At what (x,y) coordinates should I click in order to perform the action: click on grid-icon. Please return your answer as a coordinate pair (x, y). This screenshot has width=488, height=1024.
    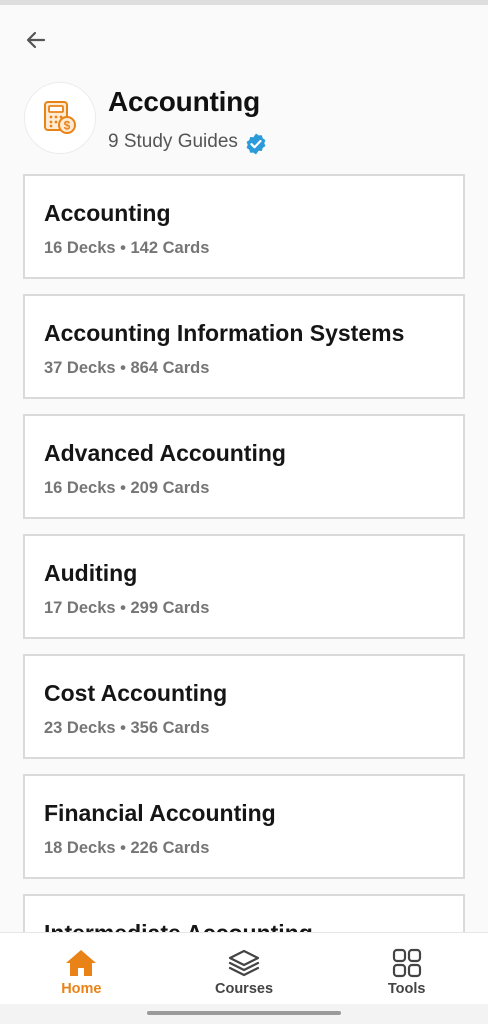
    Looking at the image, I should click on (407, 963).